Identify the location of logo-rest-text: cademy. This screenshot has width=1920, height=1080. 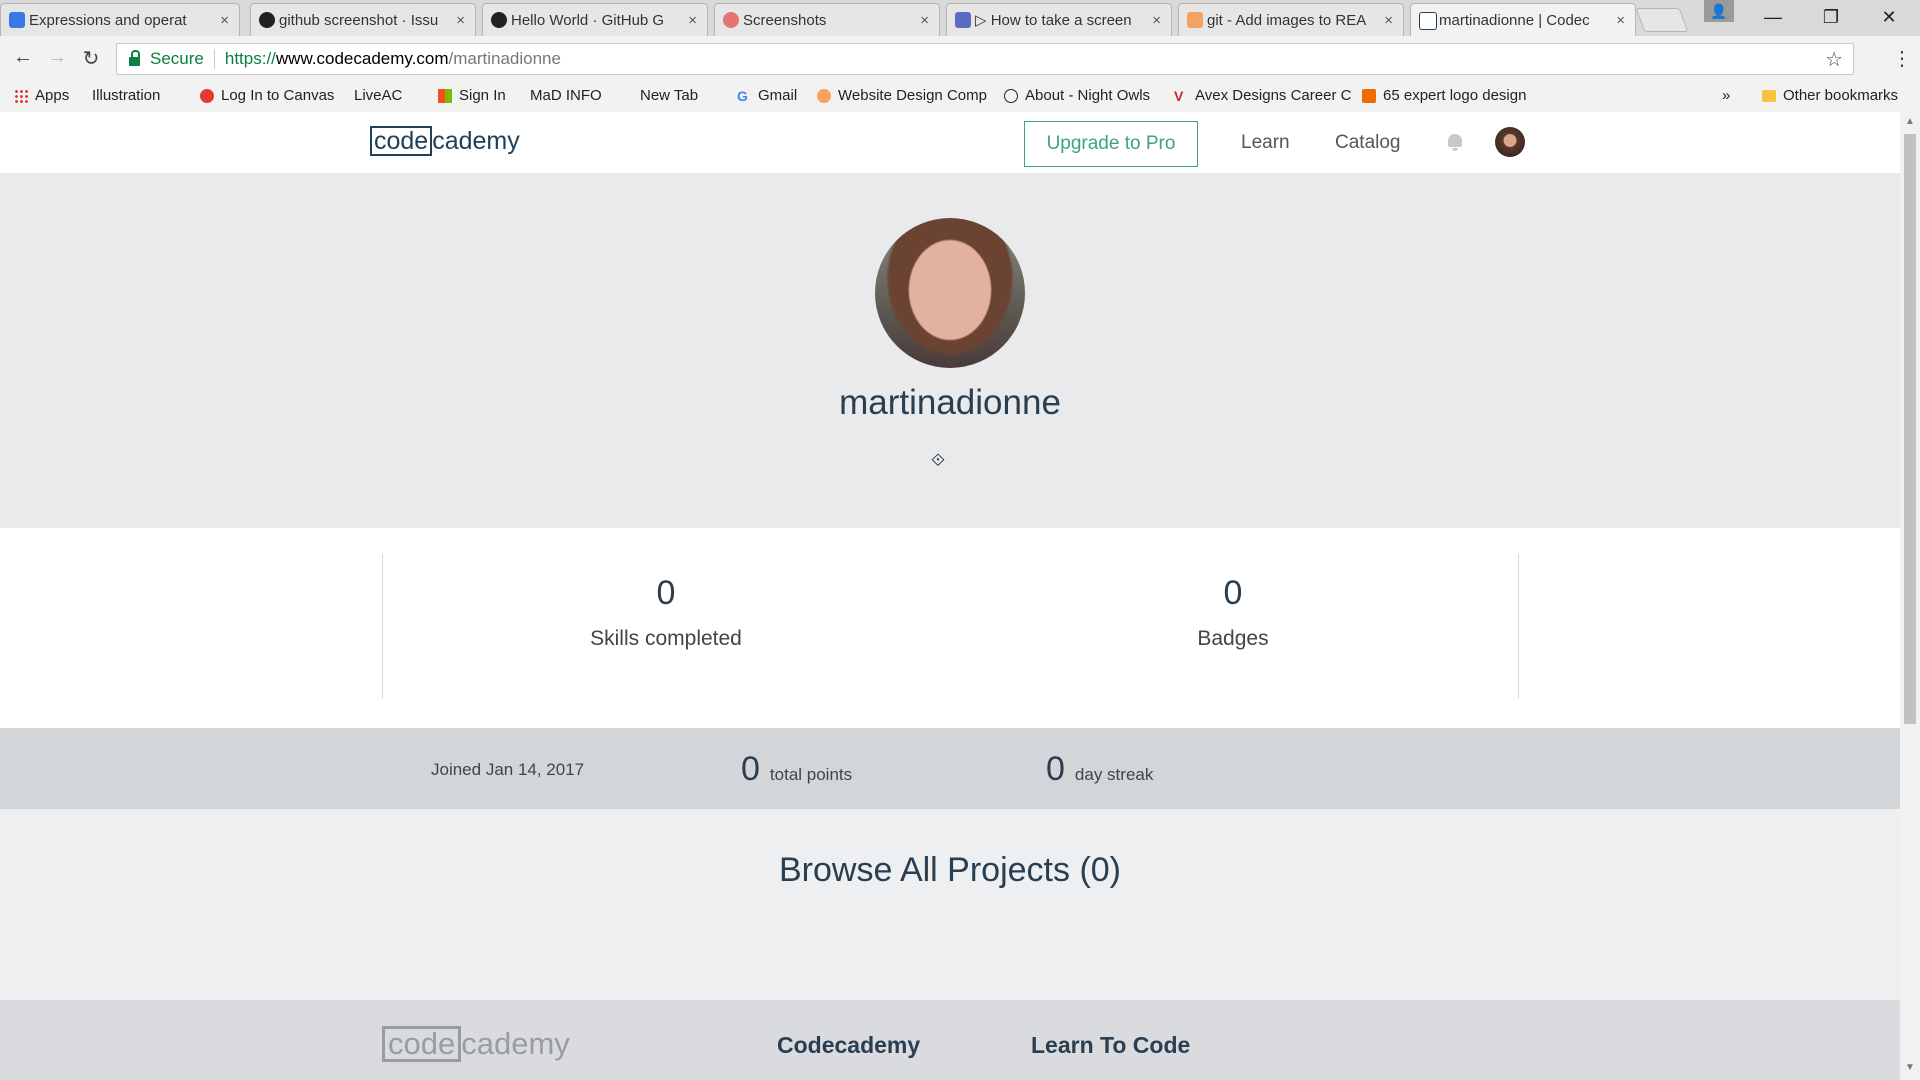
(476, 140).